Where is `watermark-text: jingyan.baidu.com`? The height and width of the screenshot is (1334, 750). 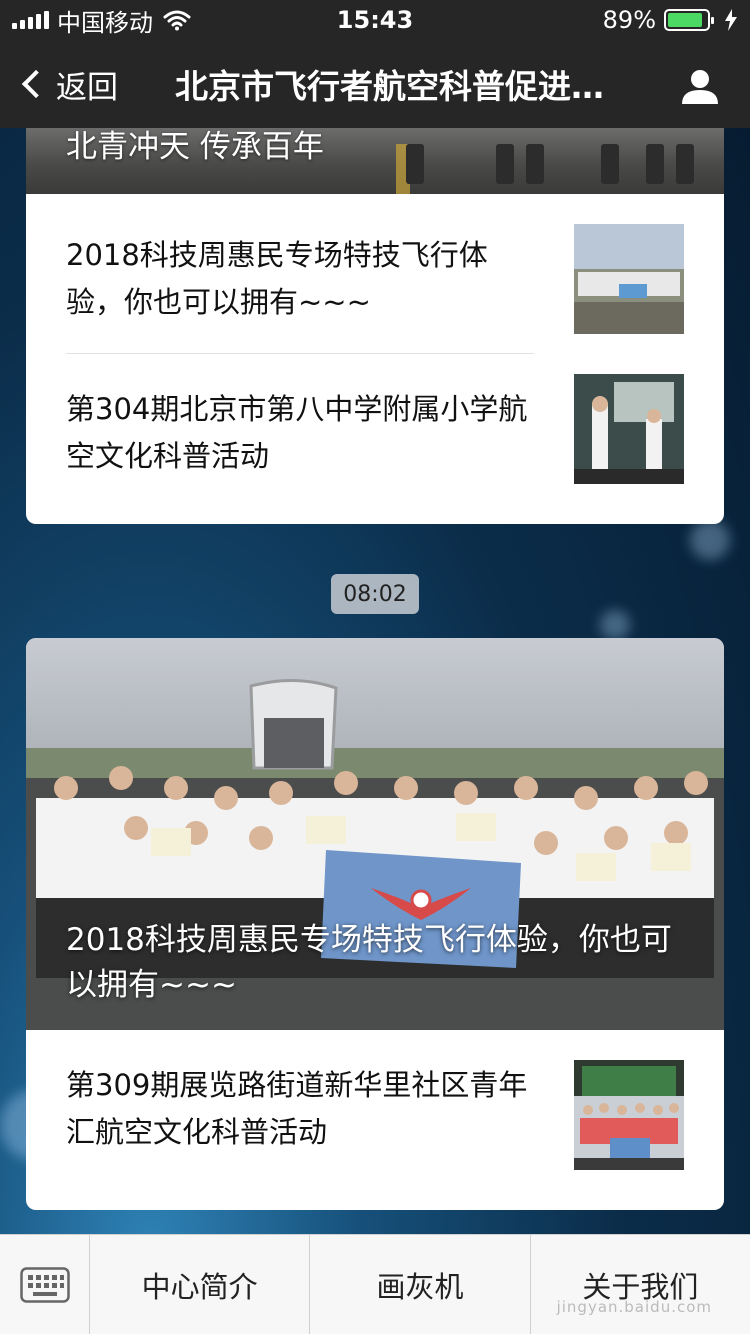
watermark-text: jingyan.baidu.com is located at coordinates (634, 1307).